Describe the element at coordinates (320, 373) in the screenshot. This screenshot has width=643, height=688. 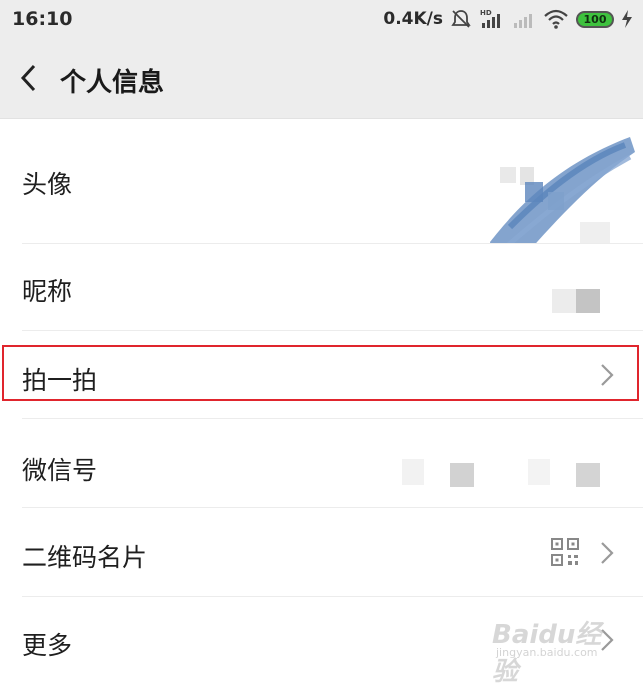
I see `highlight-box` at that location.